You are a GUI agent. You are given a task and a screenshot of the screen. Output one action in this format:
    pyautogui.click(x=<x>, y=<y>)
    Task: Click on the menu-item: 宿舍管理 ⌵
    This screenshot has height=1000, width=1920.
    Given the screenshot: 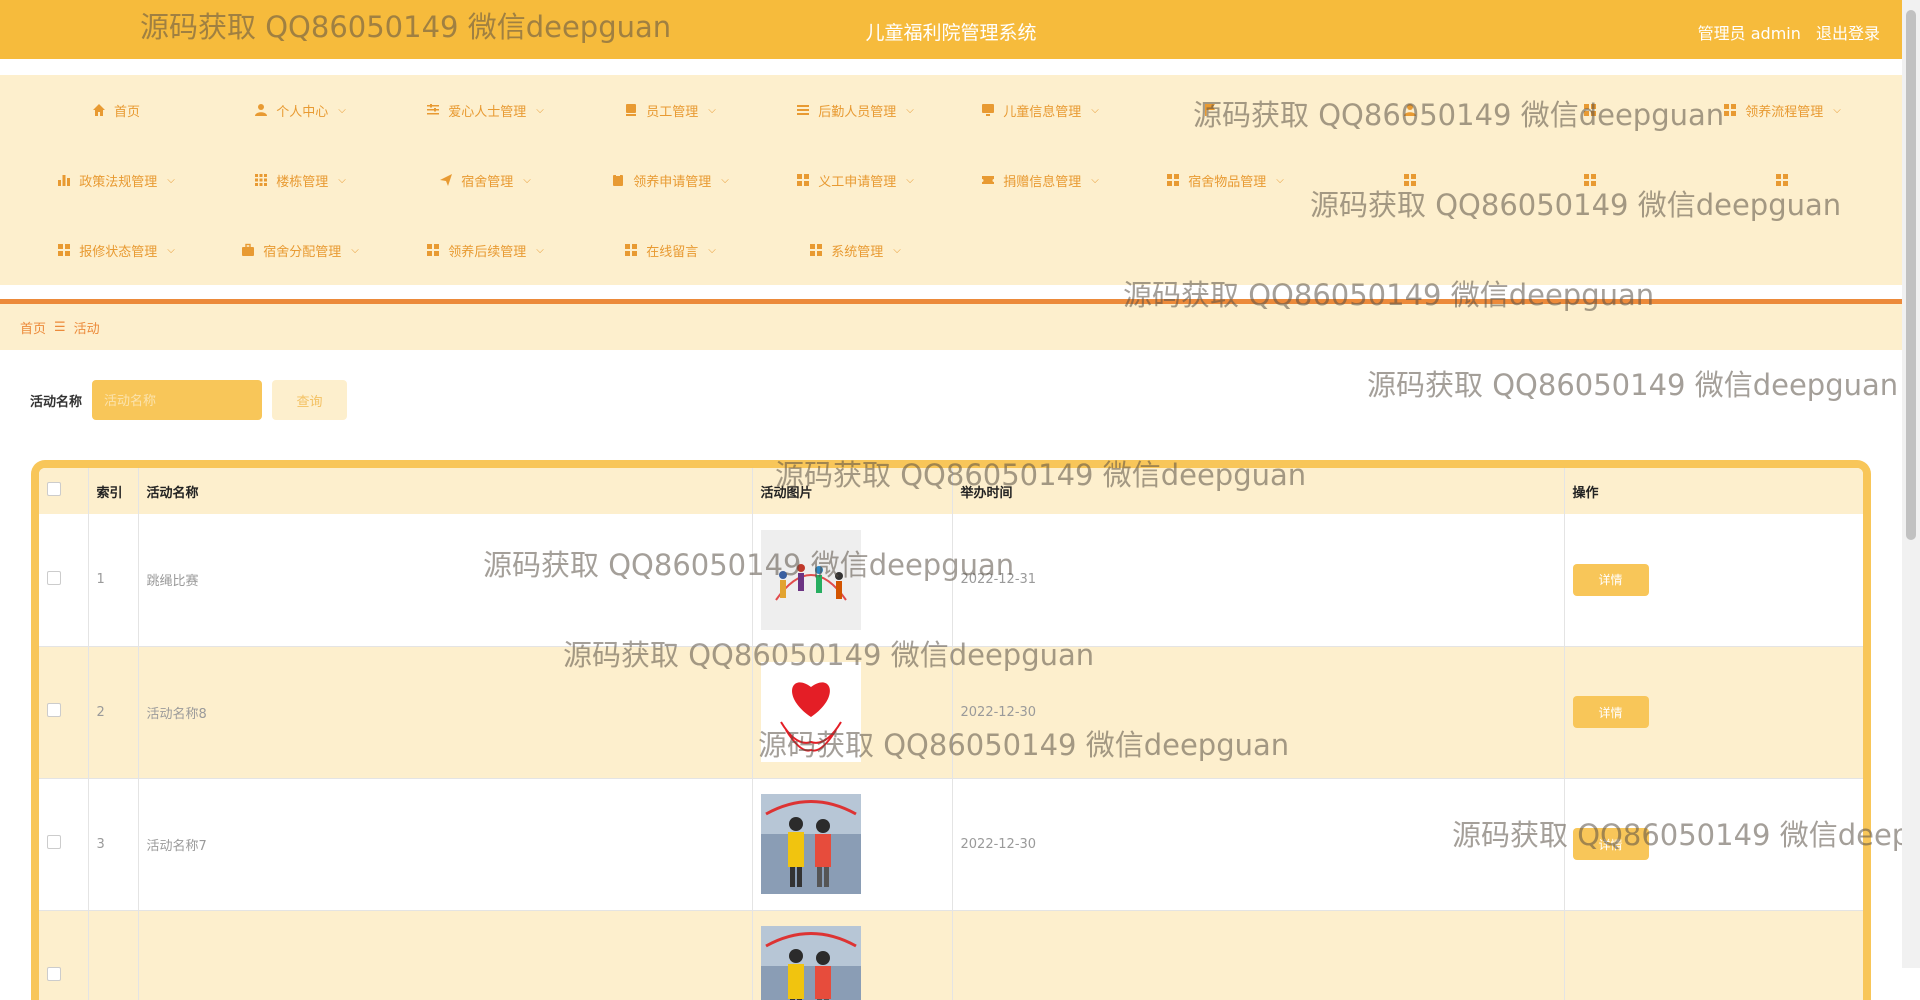 What is the action you would take?
    pyautogui.click(x=485, y=180)
    